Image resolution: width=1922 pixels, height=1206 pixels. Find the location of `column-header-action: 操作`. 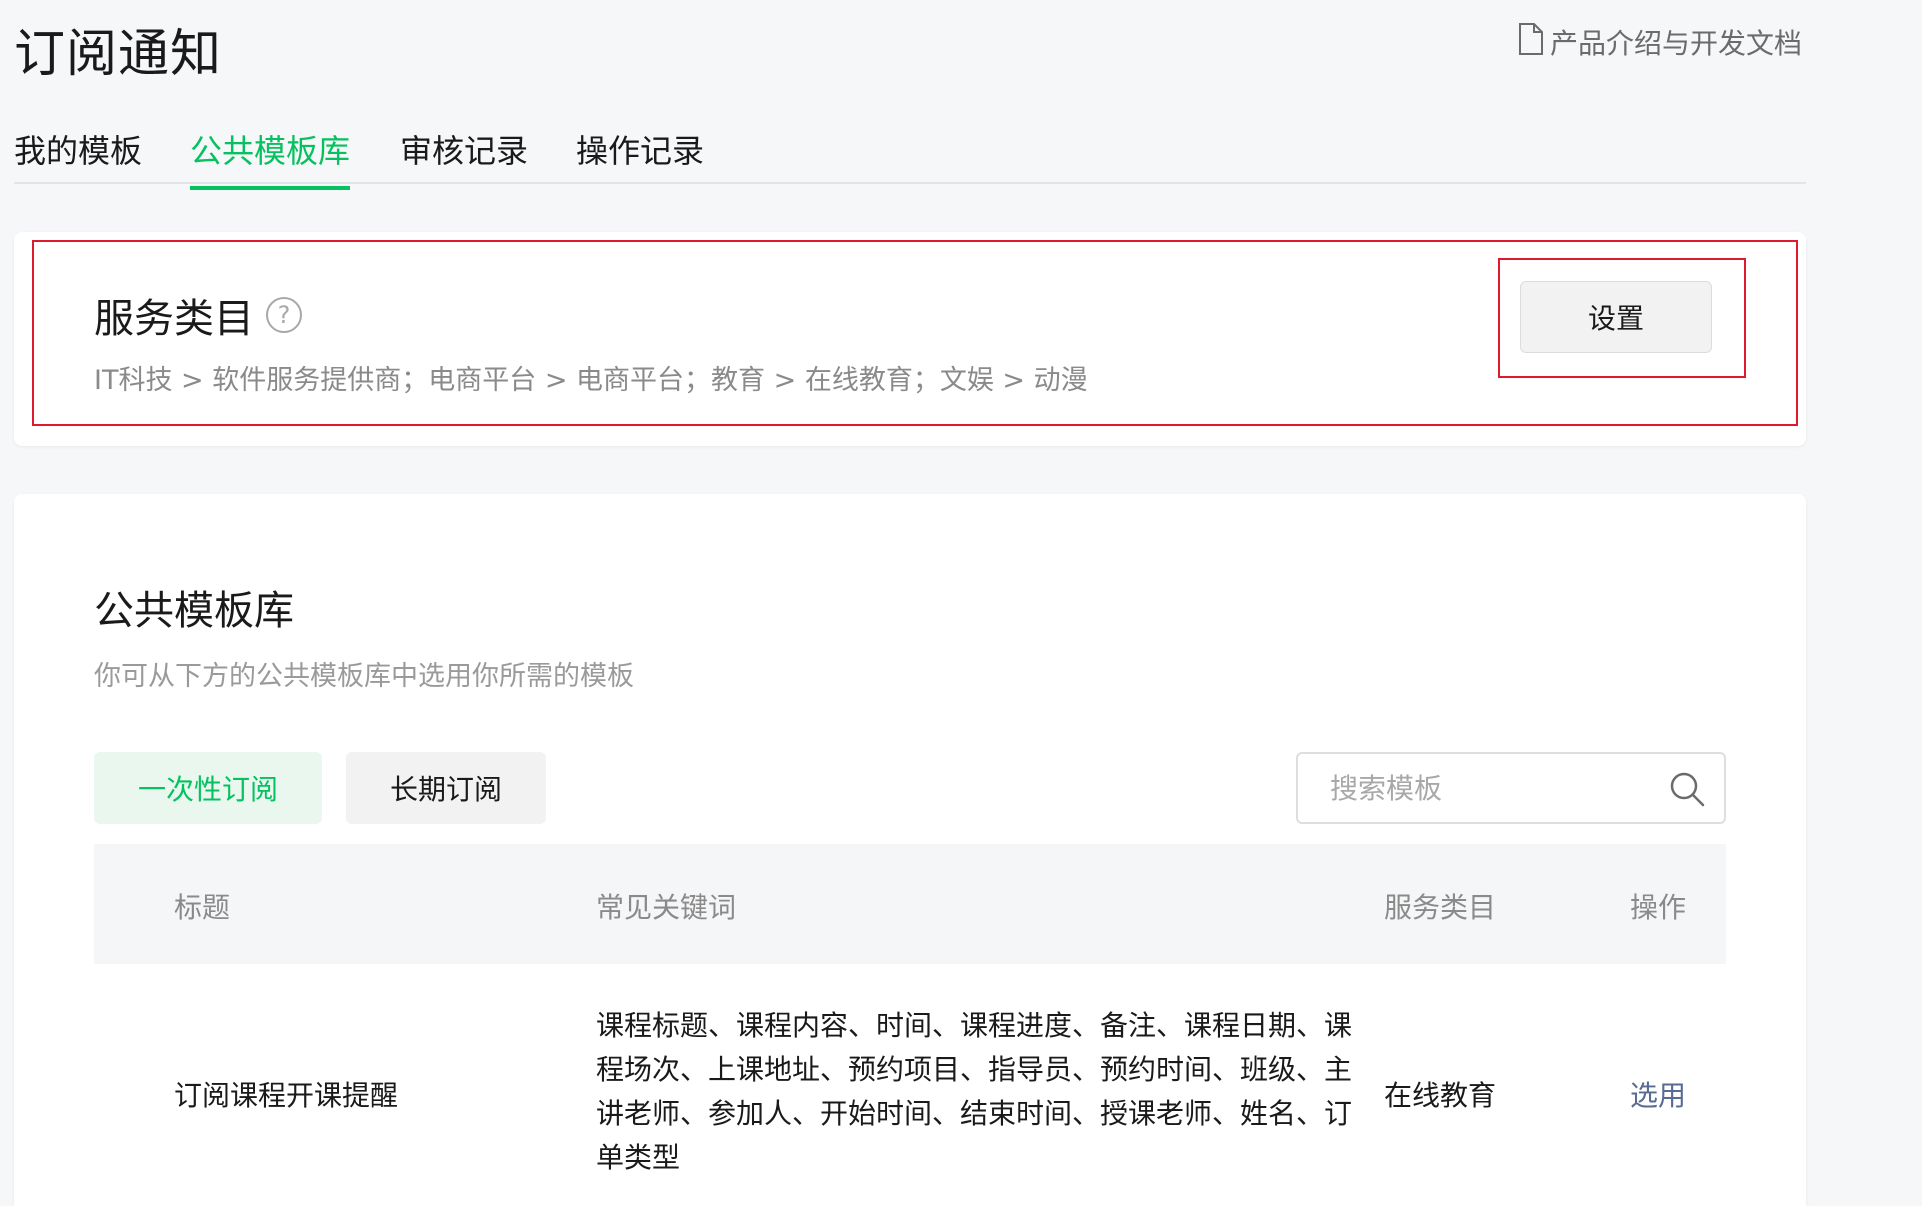

column-header-action: 操作 is located at coordinates (1658, 907).